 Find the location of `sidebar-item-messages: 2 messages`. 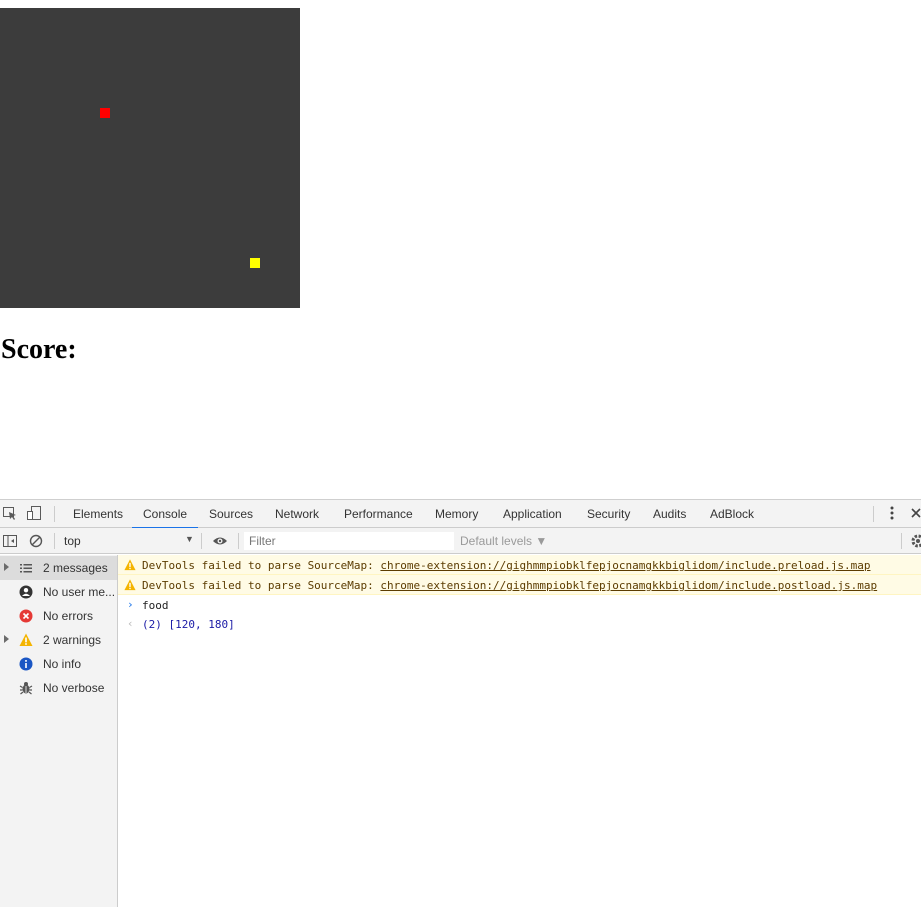

sidebar-item-messages: 2 messages is located at coordinates (58, 568).